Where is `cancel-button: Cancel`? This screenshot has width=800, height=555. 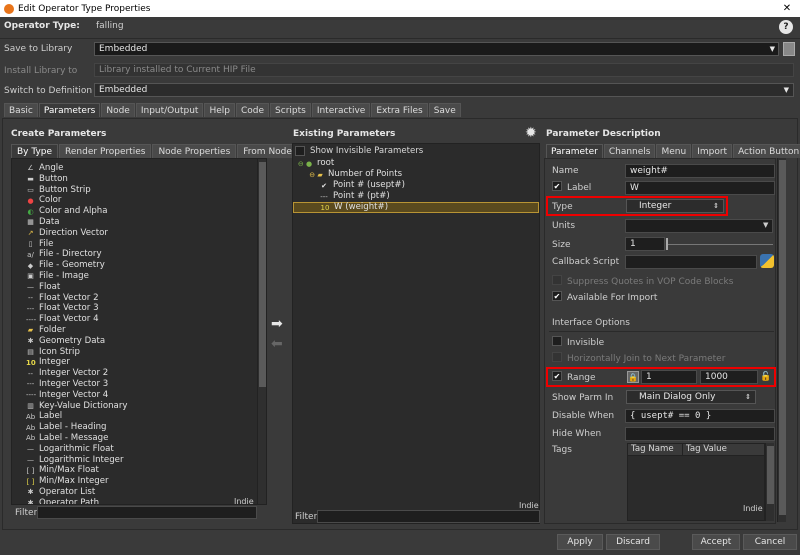
cancel-button: Cancel is located at coordinates (770, 542).